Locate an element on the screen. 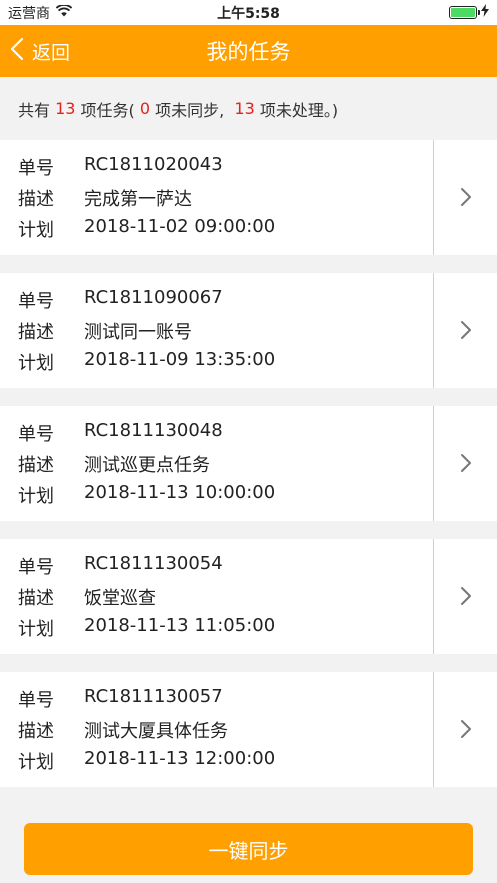  summary-suffix: 项未处理。) is located at coordinates (296, 110).